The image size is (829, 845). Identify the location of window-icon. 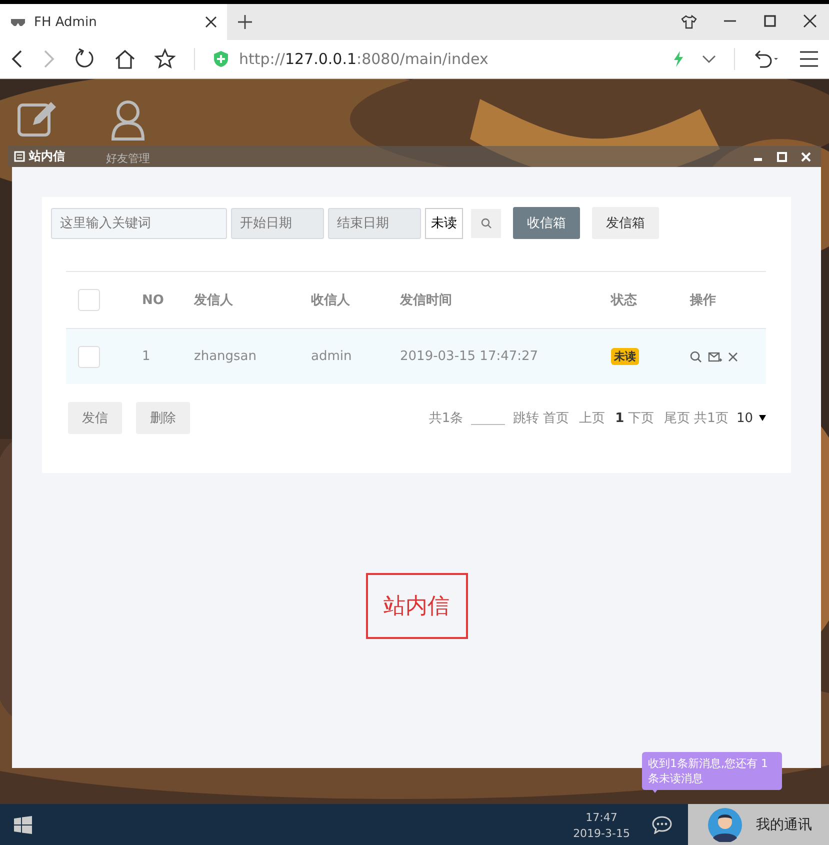
(19, 156).